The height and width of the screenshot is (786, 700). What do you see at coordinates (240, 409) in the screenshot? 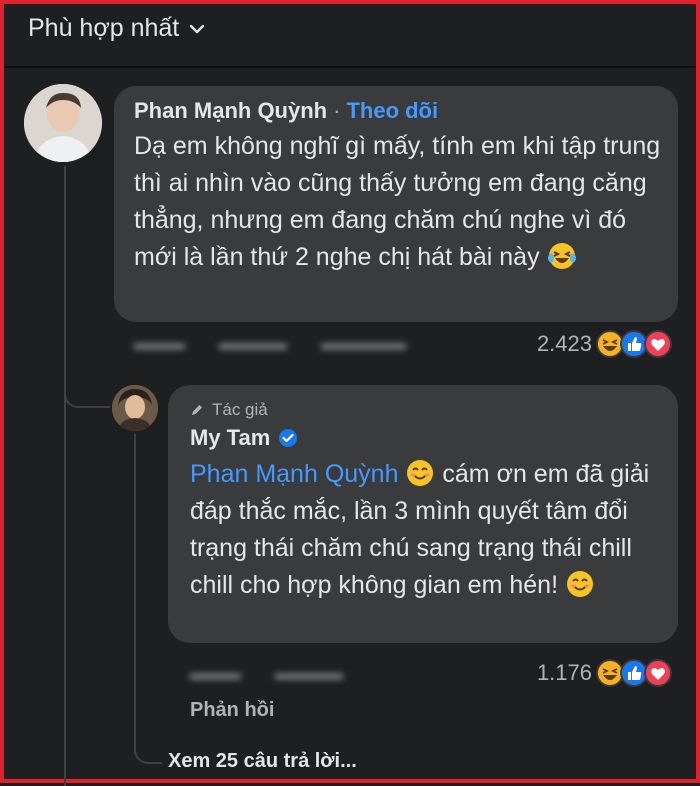
I see `author-badge-label: Tác giả` at bounding box center [240, 409].